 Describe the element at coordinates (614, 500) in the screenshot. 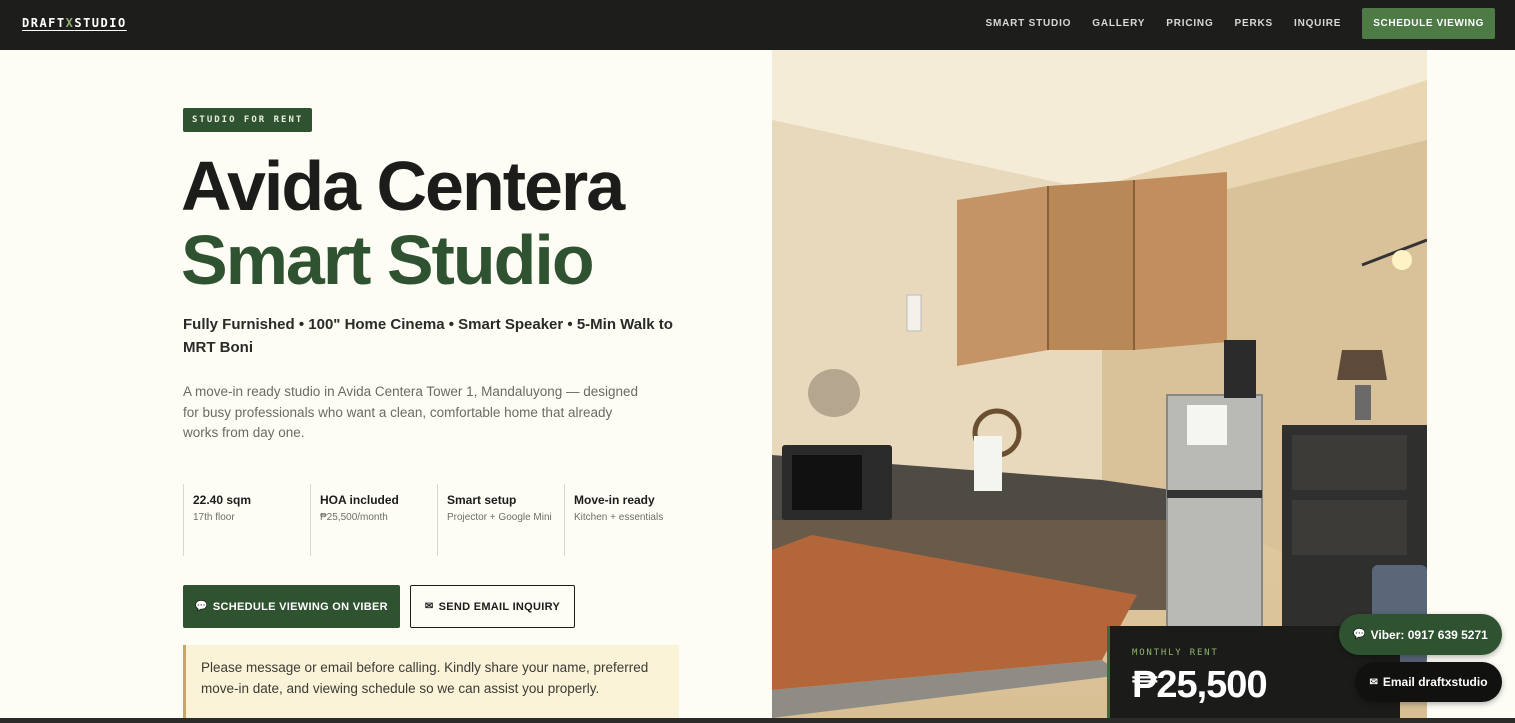

I see `stat-title: Move-in ready` at that location.